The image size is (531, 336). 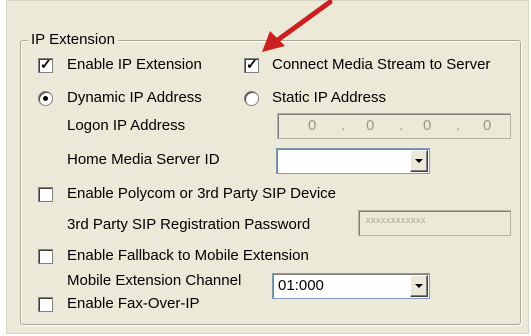 What do you see at coordinates (297, 26) in the screenshot?
I see `annotation-arrow-icon` at bounding box center [297, 26].